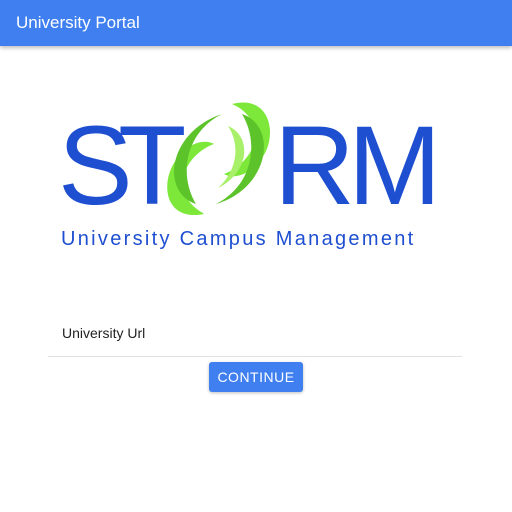  Describe the element at coordinates (256, 377) in the screenshot. I see `continue-button: CONTINUE` at that location.